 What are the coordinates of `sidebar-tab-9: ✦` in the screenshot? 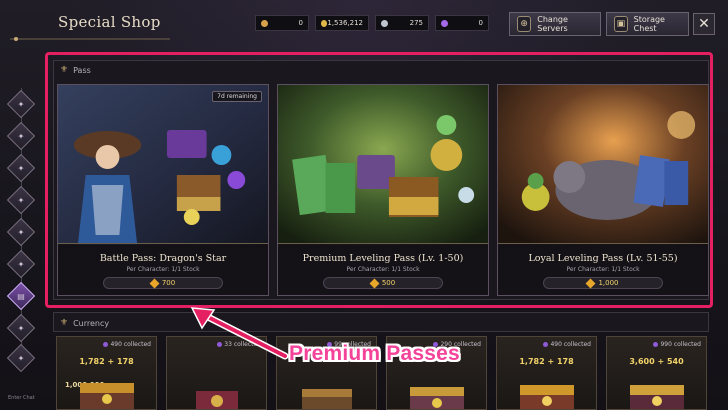 It's located at (21, 358).